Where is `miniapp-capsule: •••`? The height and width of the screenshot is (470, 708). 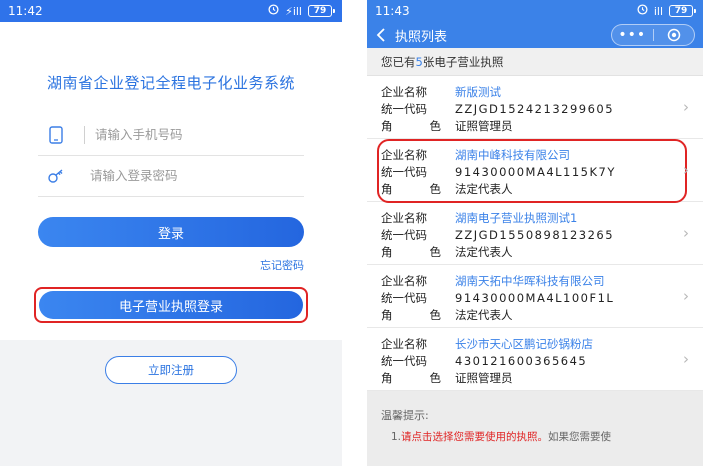 miniapp-capsule: ••• is located at coordinates (653, 35).